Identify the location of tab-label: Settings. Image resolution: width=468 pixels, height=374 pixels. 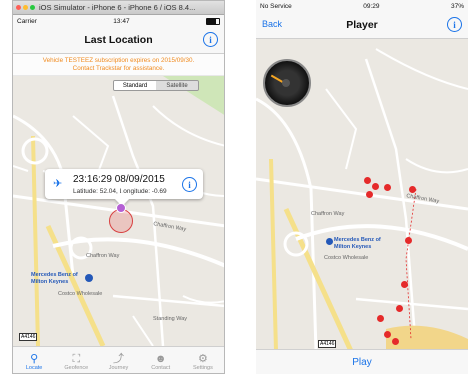
(202, 368).